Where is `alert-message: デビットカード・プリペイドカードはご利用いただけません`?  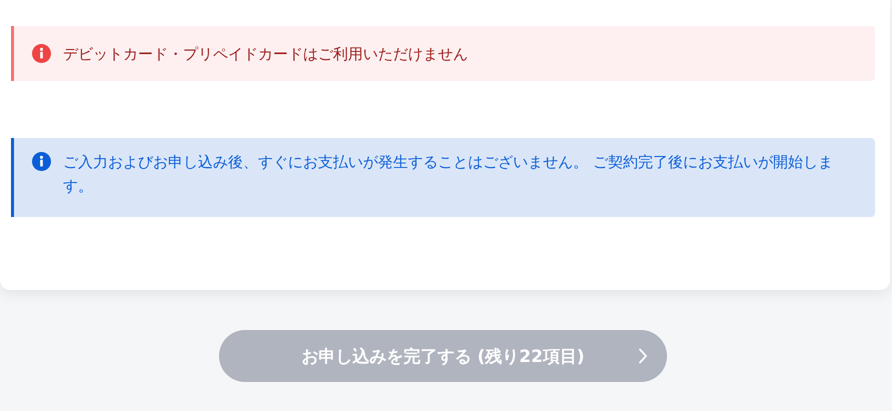 alert-message: デビットカード・プリペイドカードはご利用いただけません is located at coordinates (265, 54).